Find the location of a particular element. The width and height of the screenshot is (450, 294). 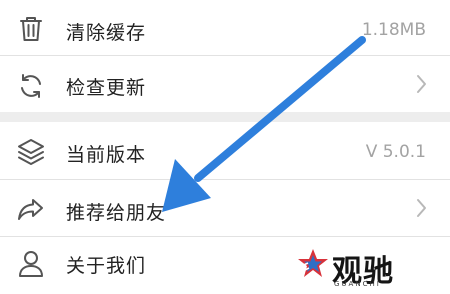

watermark-brand-en: GUANCHI is located at coordinates (357, 284).